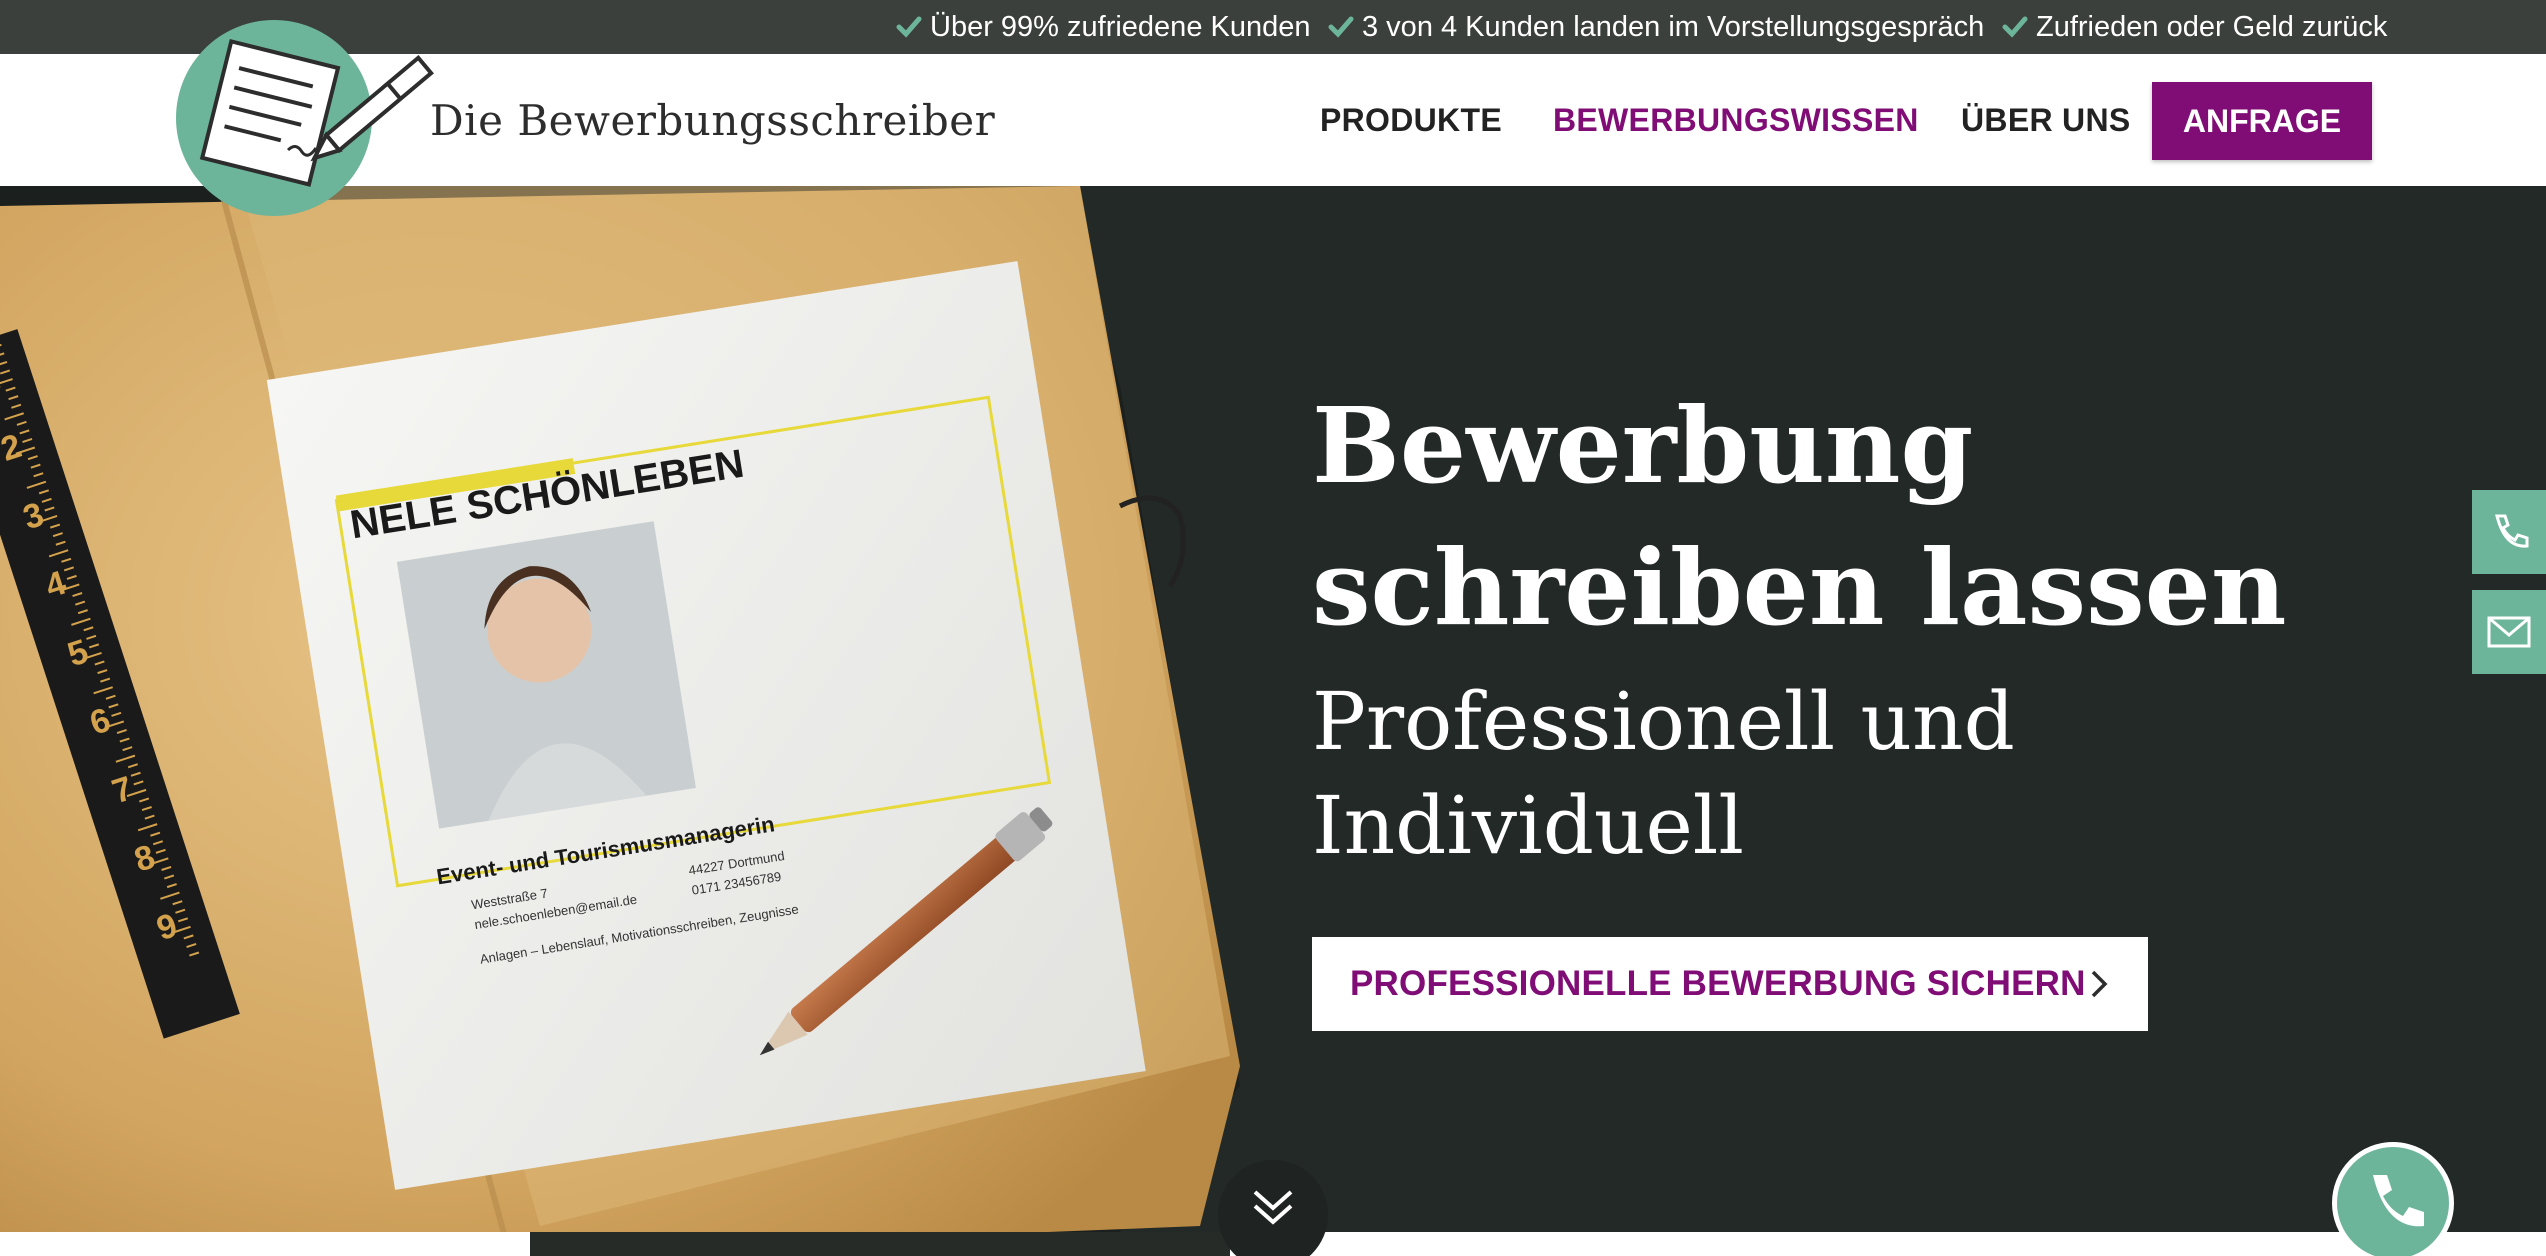 Image resolution: width=2546 pixels, height=1256 pixels. I want to click on trust-item-label: Zufrieden oder Geld zurück, so click(2212, 26).